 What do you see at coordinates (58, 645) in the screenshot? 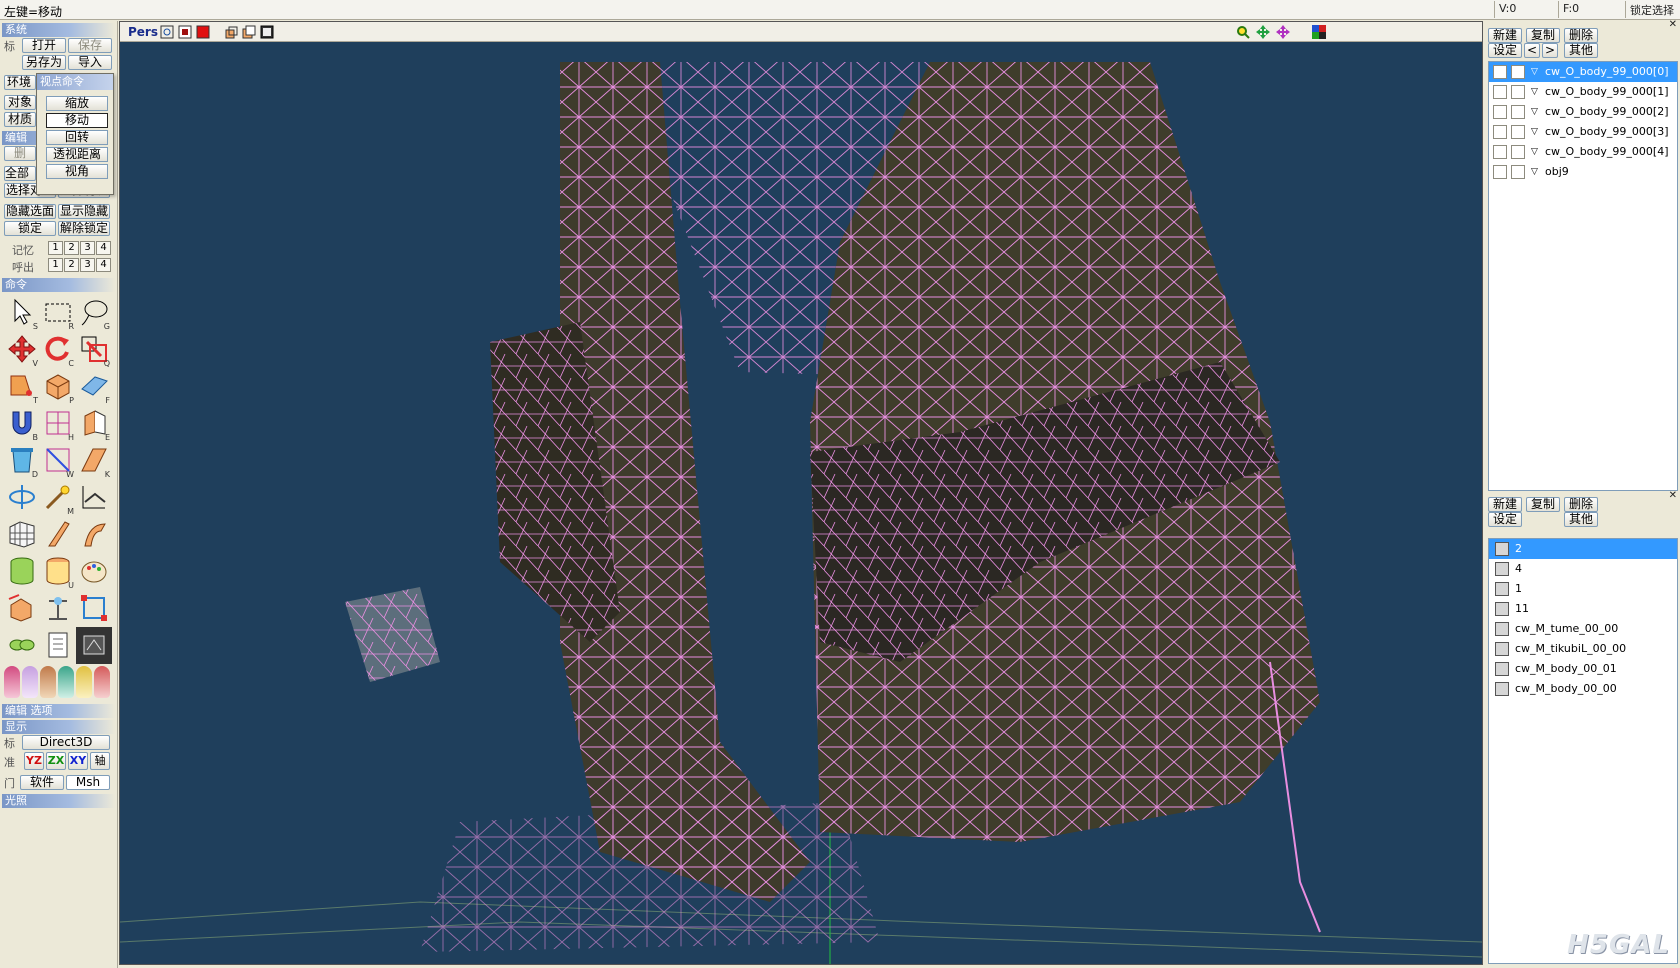
I see `script-tool-icon` at bounding box center [58, 645].